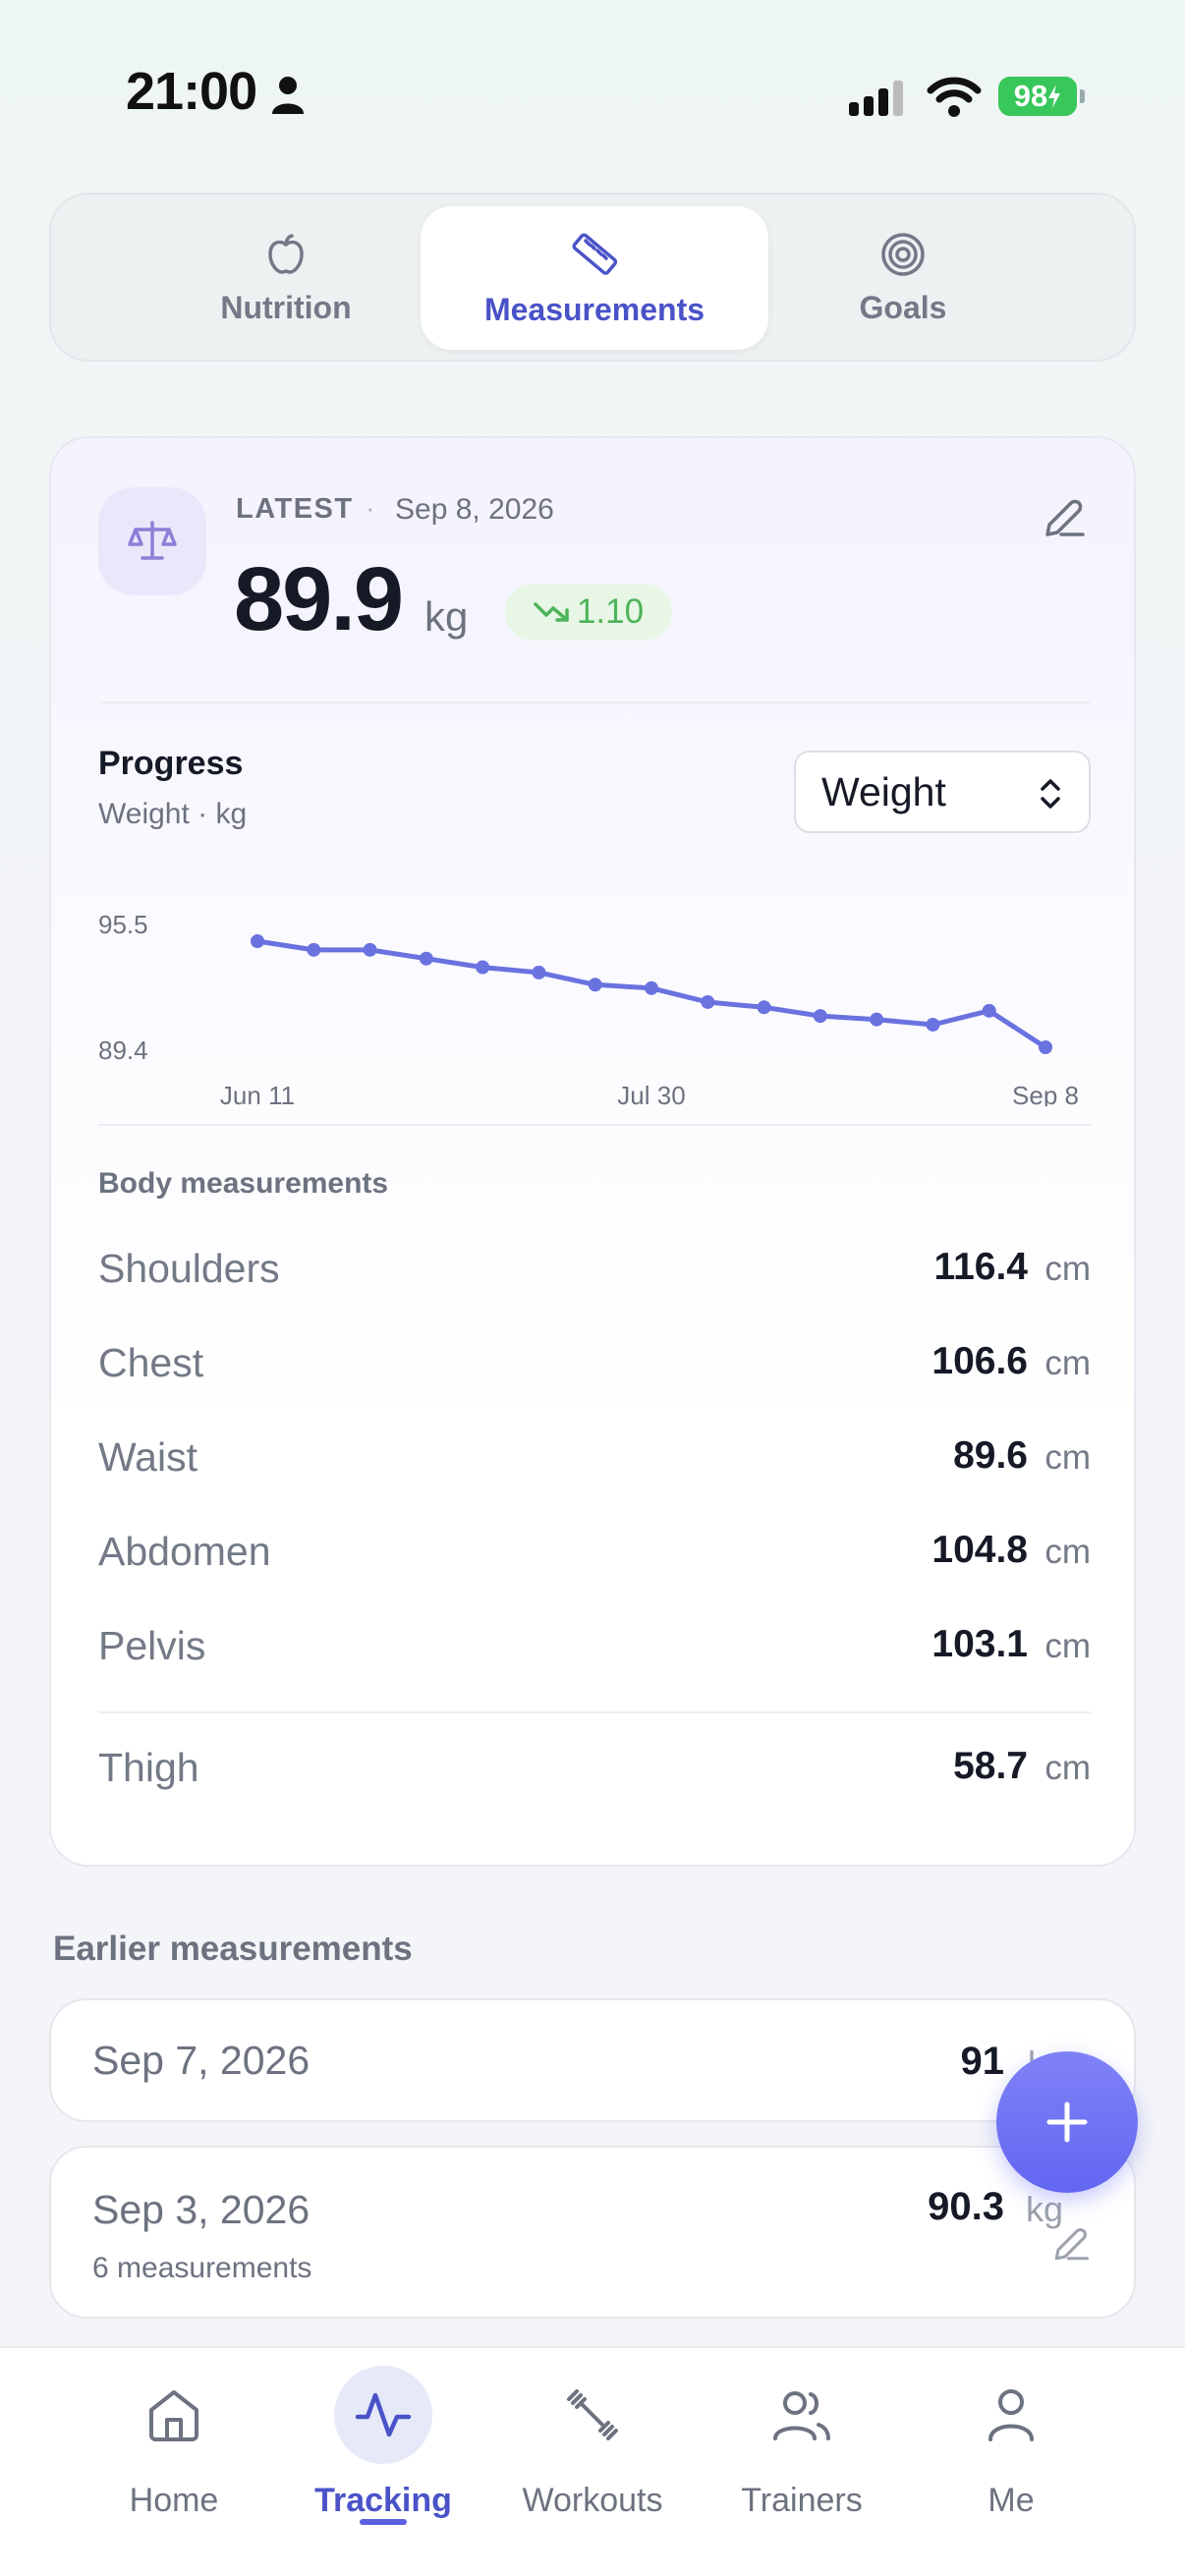  Describe the element at coordinates (802, 2500) in the screenshot. I see `nav-trainers-label: Trainers` at that location.